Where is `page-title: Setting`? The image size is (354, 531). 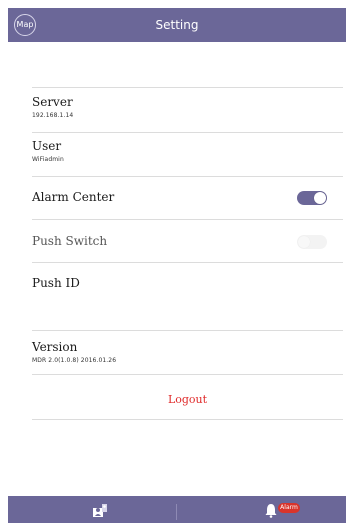 page-title: Setting is located at coordinates (177, 25).